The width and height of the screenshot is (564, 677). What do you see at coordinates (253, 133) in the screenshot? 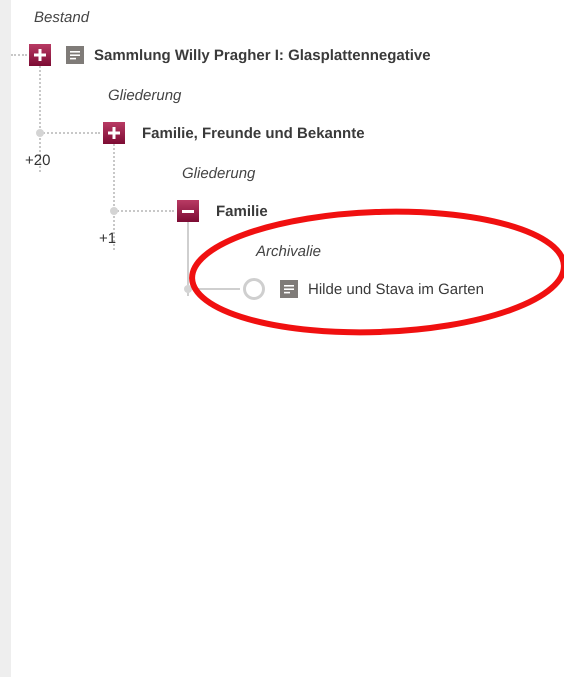
I see `node-title: Familie, Freunde und Bekannte` at bounding box center [253, 133].